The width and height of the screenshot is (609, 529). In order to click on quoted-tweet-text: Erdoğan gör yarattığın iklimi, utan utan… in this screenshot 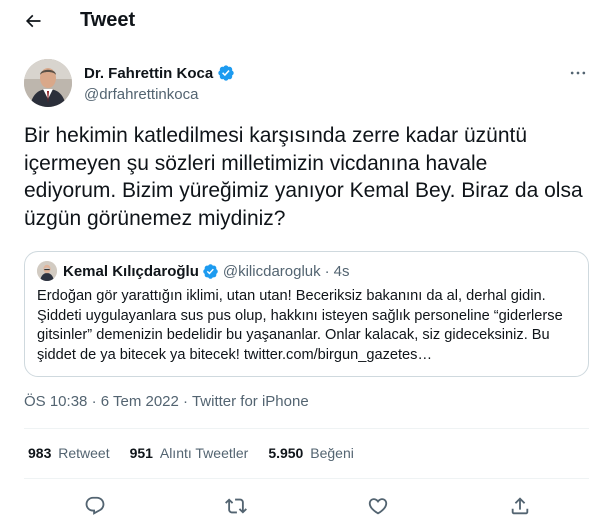, I will do `click(300, 325)`.